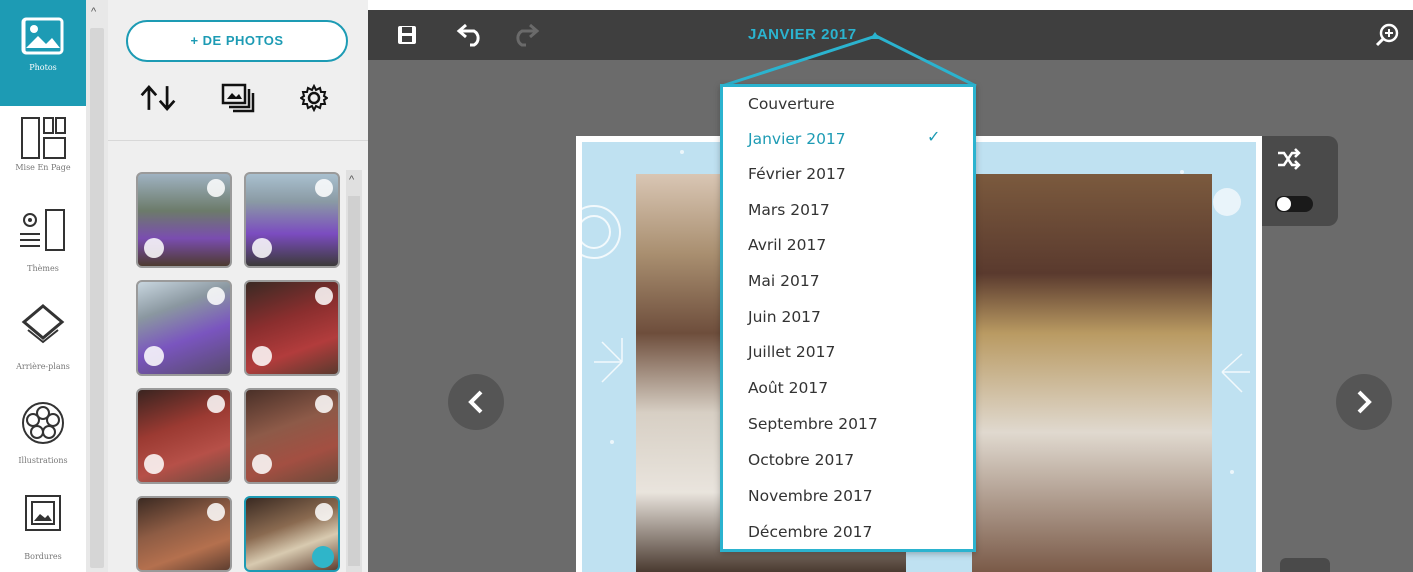  Describe the element at coordinates (238, 140) in the screenshot. I see `panel-divider` at that location.